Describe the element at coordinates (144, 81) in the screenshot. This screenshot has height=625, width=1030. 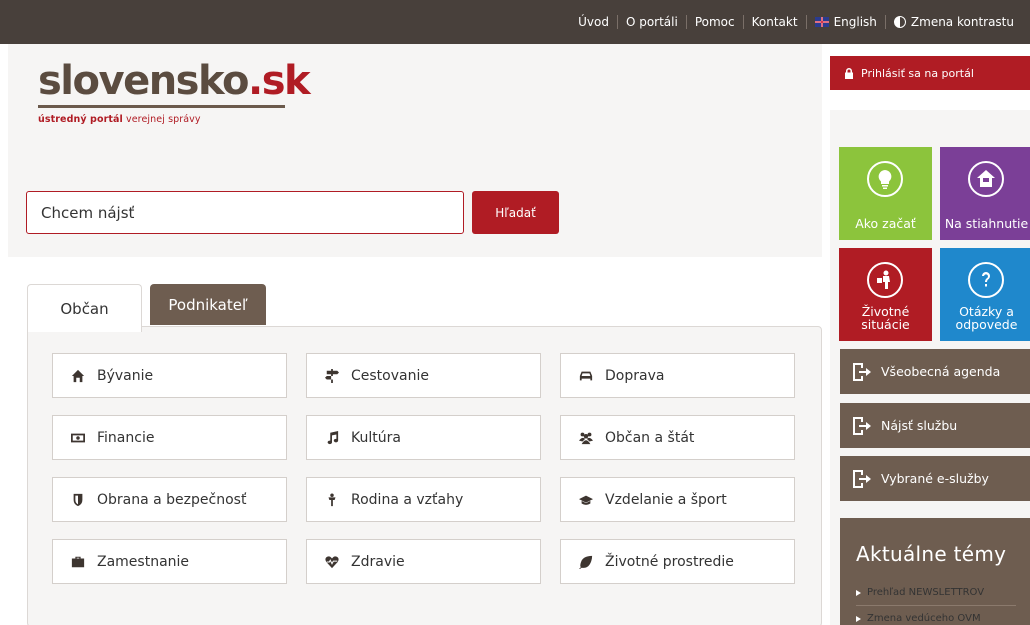
I see `logo-name: slovensko` at that location.